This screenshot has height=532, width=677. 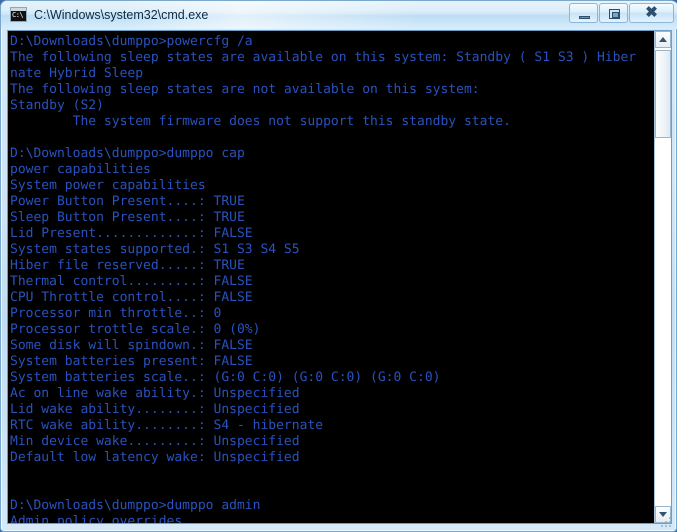 I want to click on maximize-icon, so click(x=614, y=14).